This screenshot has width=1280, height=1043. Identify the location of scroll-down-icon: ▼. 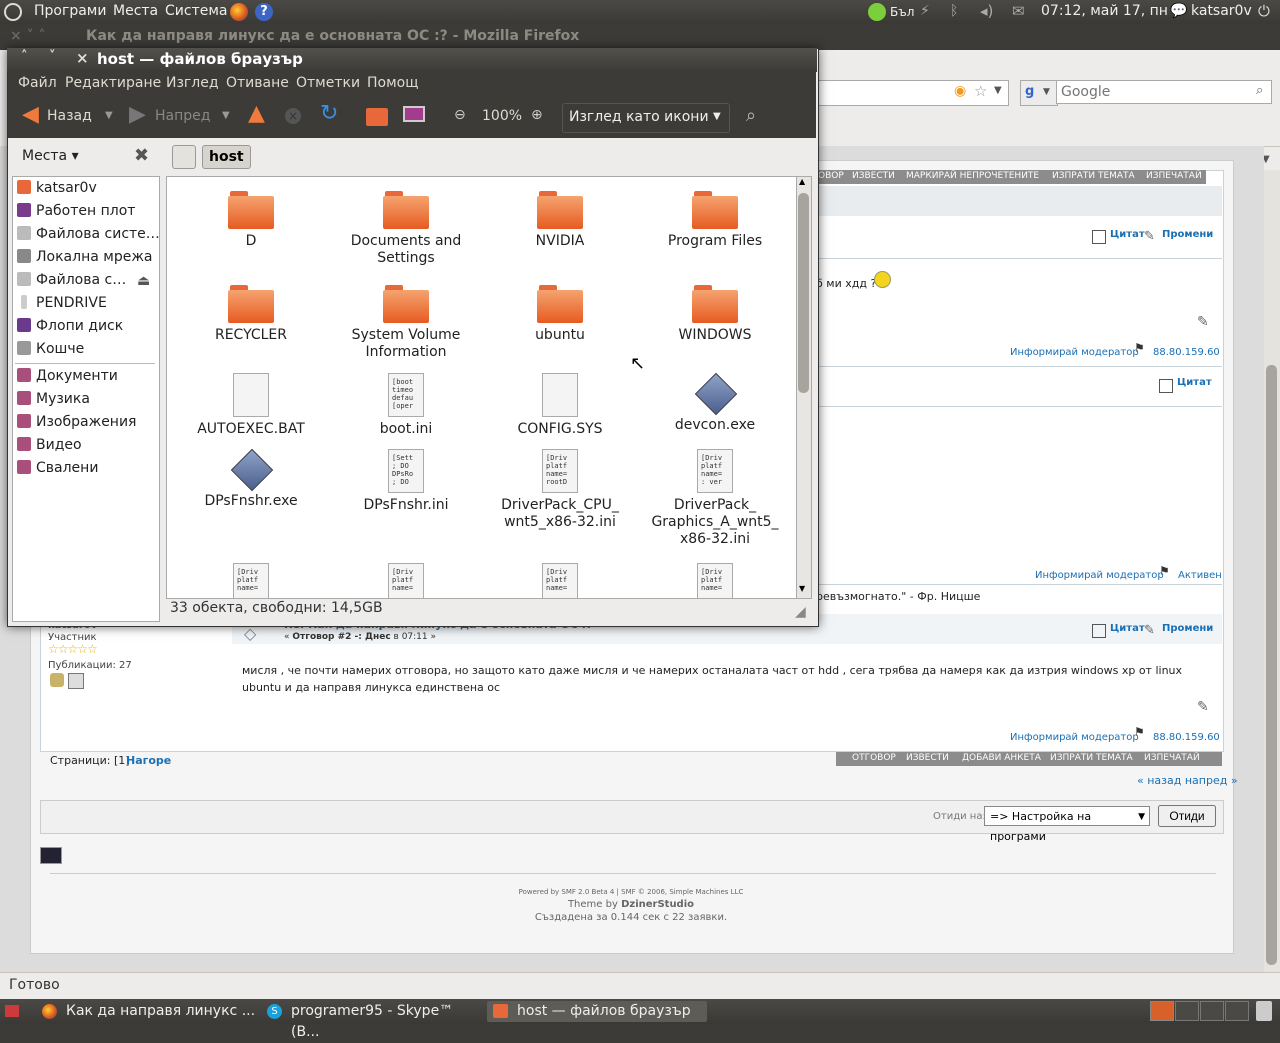
(802, 588).